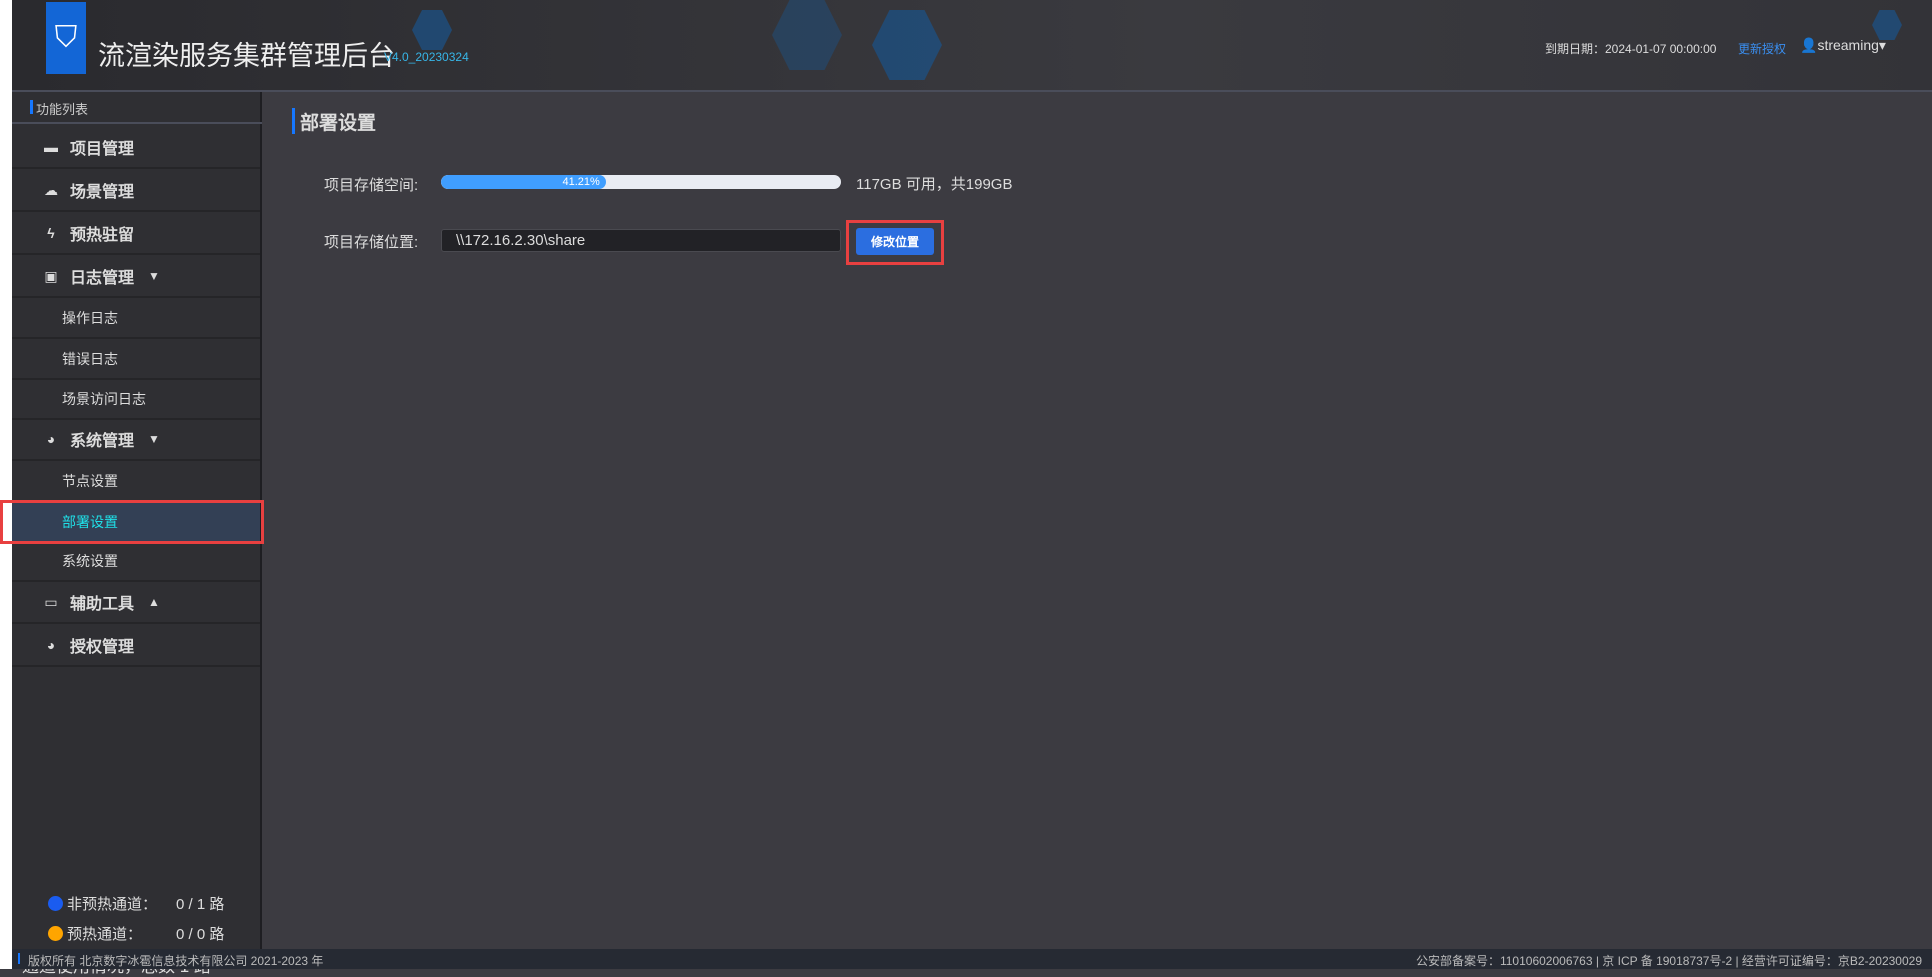 The width and height of the screenshot is (1932, 977). I want to click on storage-location-input, so click(641, 240).